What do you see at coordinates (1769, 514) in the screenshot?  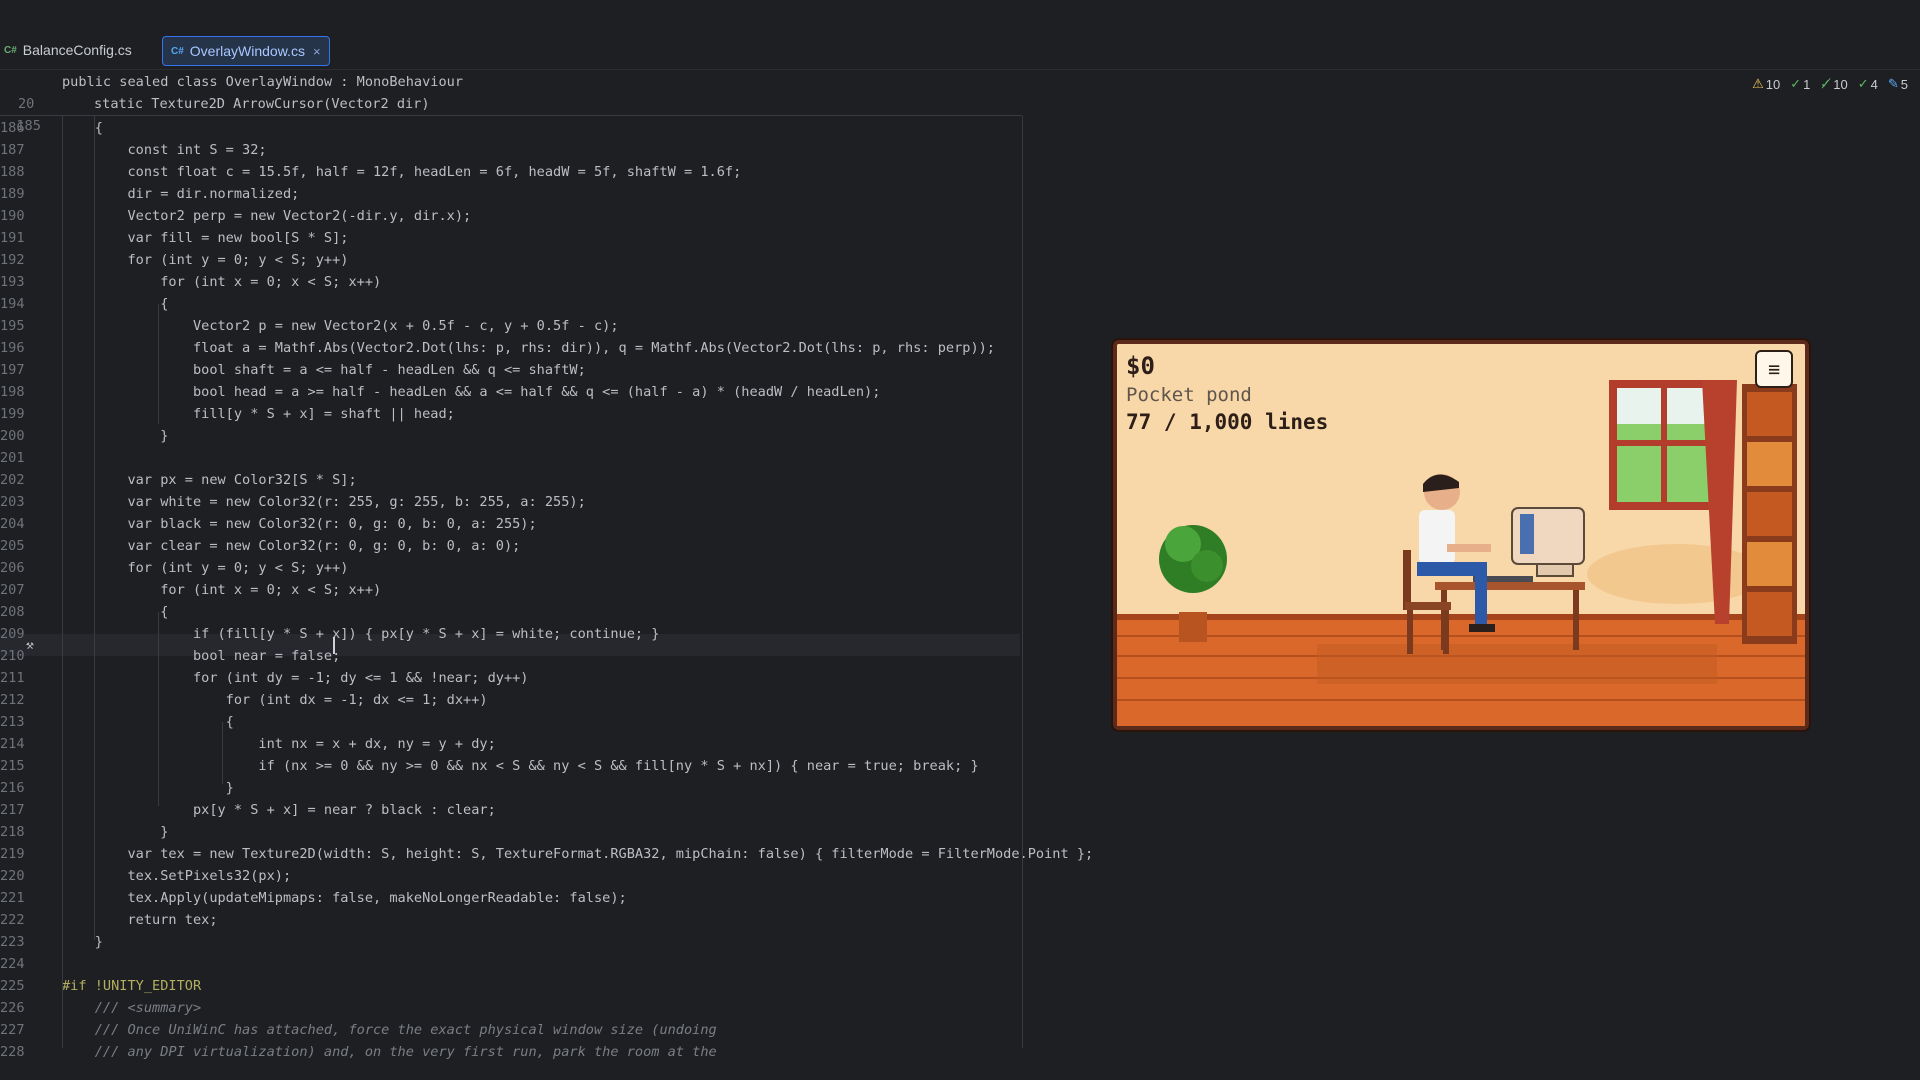 I see `bookshelf` at bounding box center [1769, 514].